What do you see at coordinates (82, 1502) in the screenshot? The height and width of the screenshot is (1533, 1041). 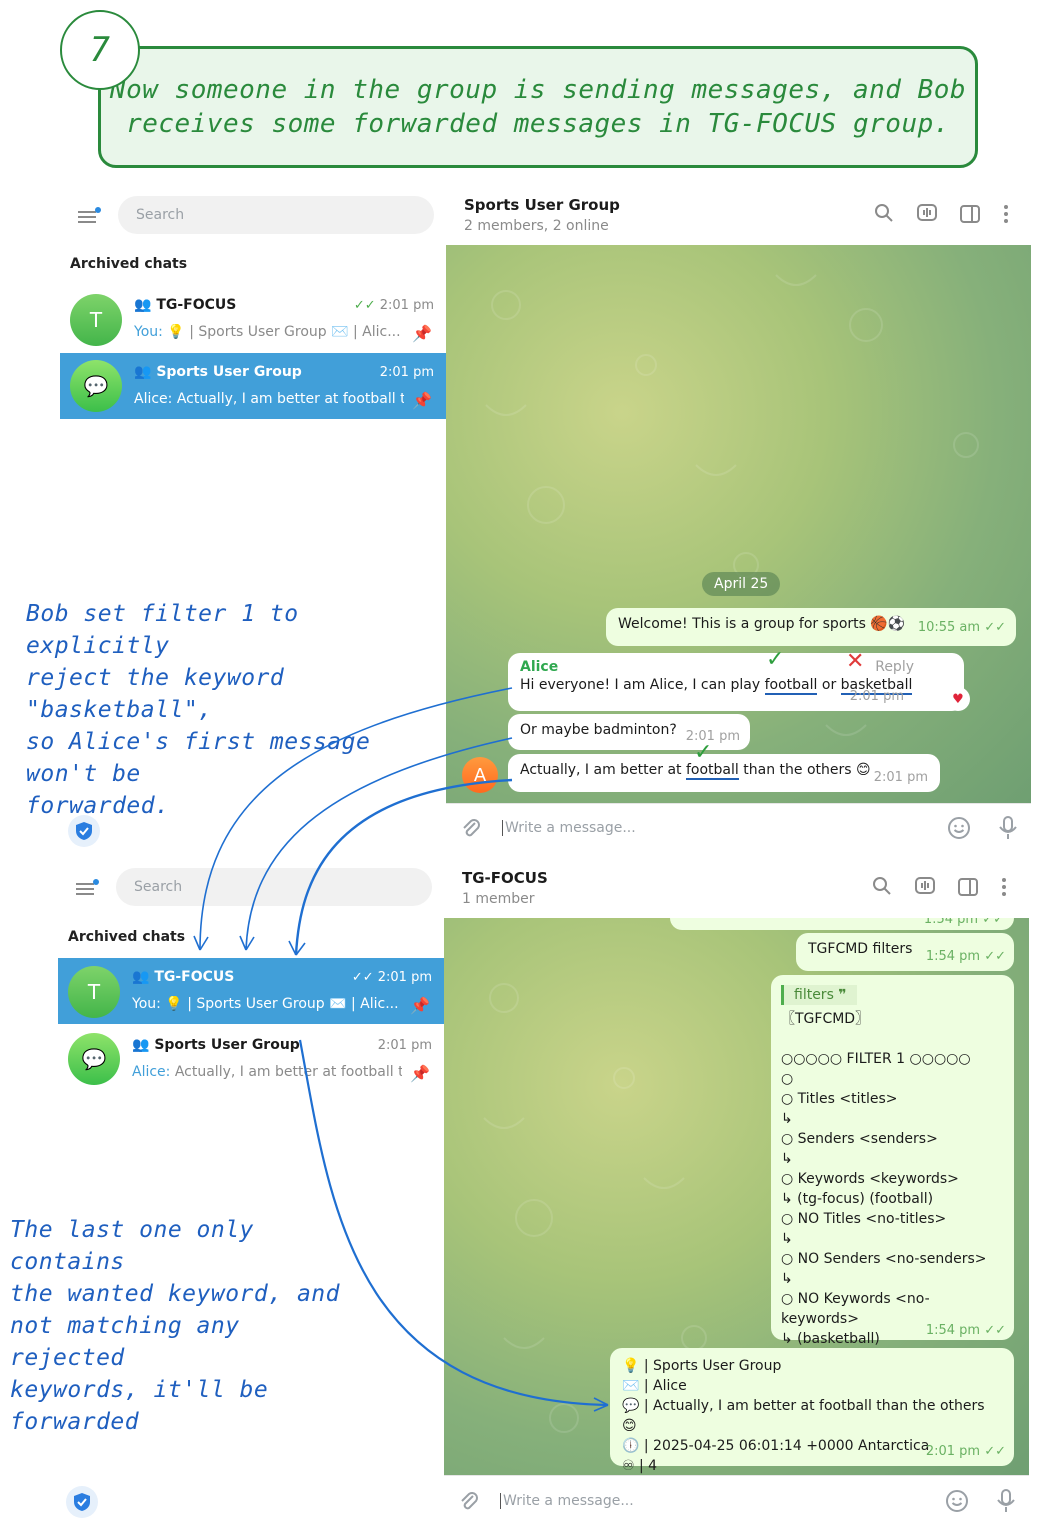 I see `shield-icon` at bounding box center [82, 1502].